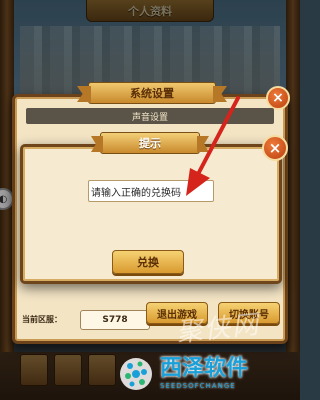 The height and width of the screenshot is (400, 320). Describe the element at coordinates (152, 93) in the screenshot. I see `settings-dialog-title: 系统设置` at that location.